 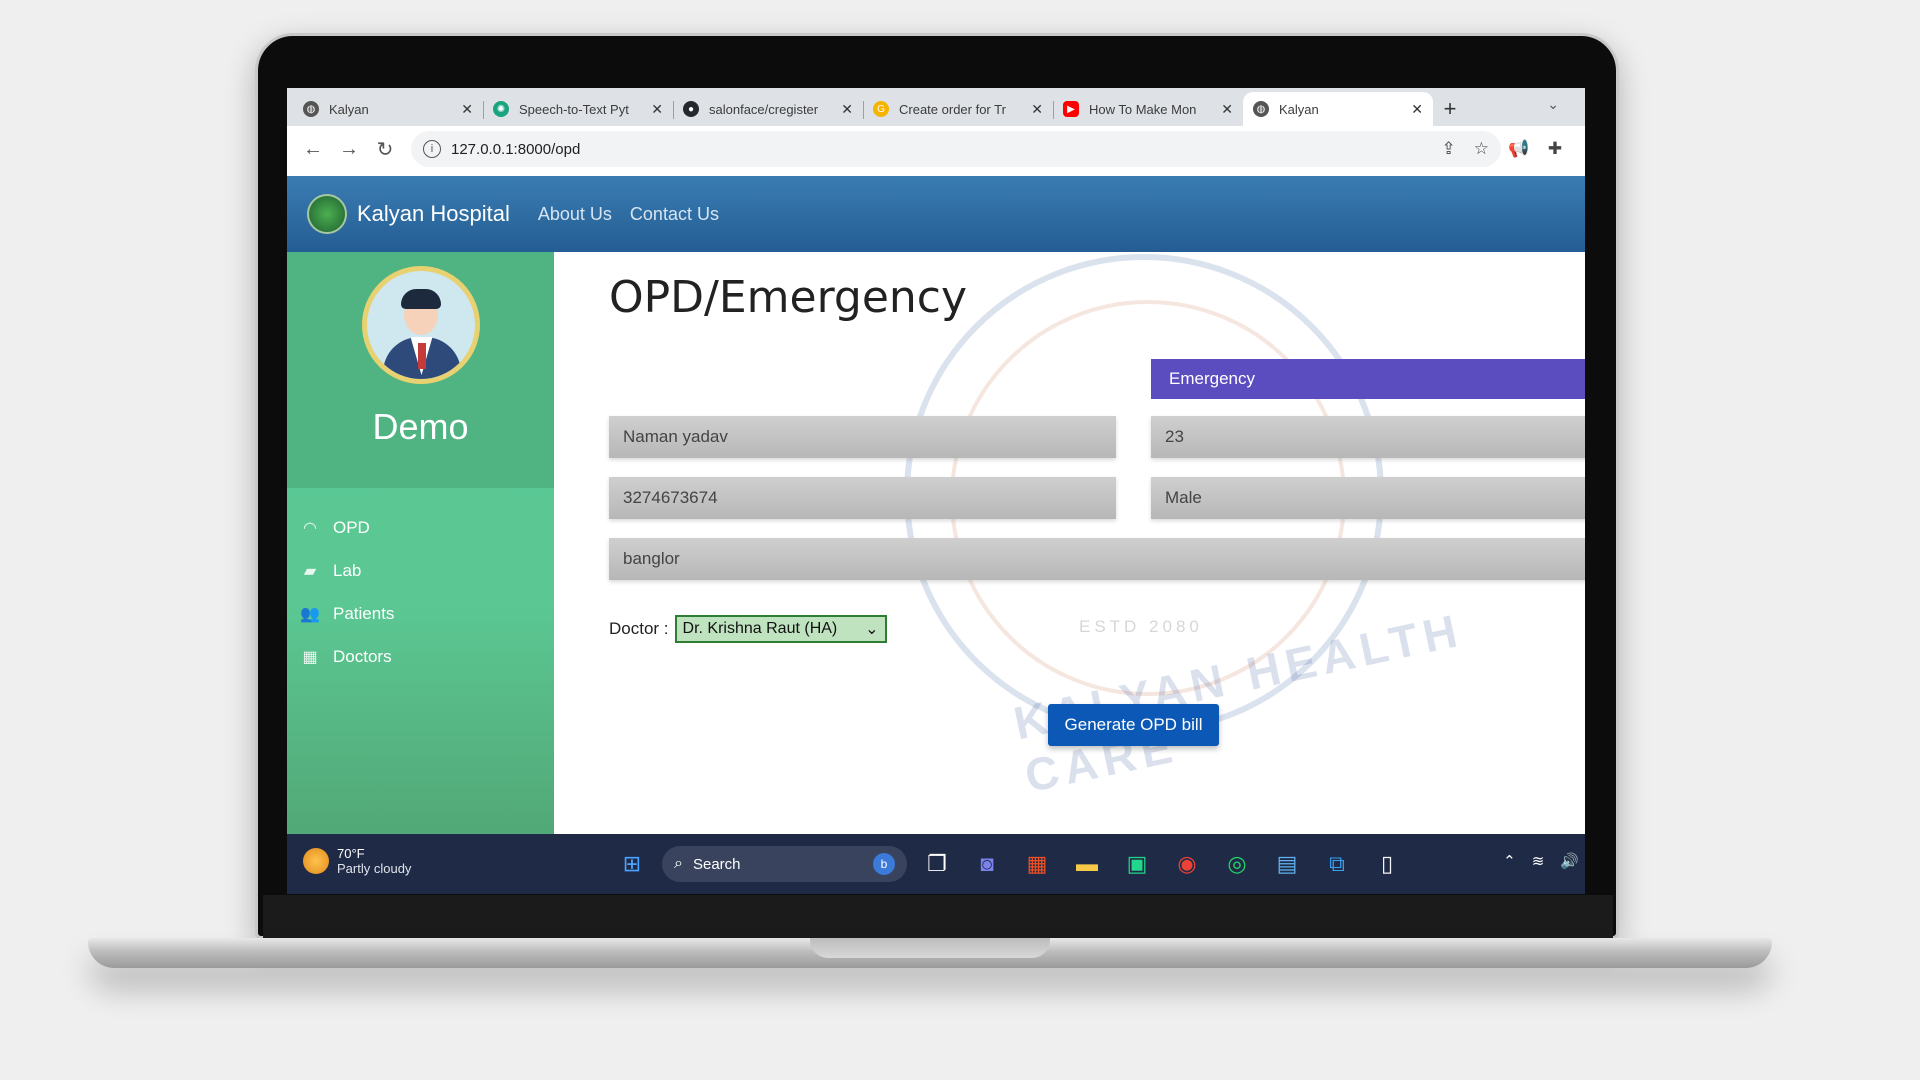 I want to click on avatar, so click(x=420, y=325).